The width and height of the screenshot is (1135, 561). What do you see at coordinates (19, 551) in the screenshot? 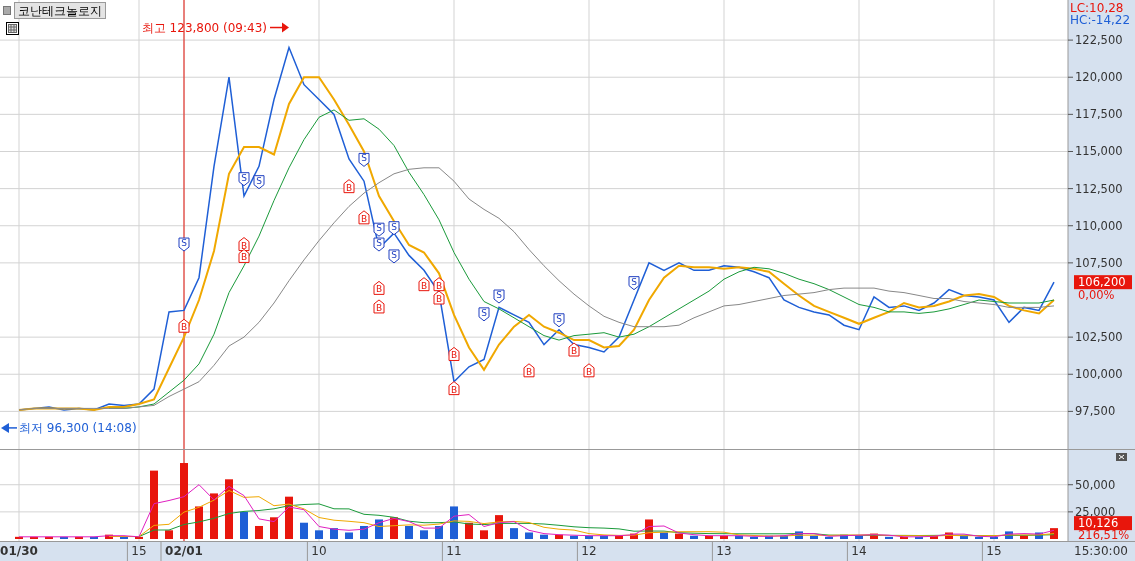
I see `date-axis-label: 01/30` at bounding box center [19, 551].